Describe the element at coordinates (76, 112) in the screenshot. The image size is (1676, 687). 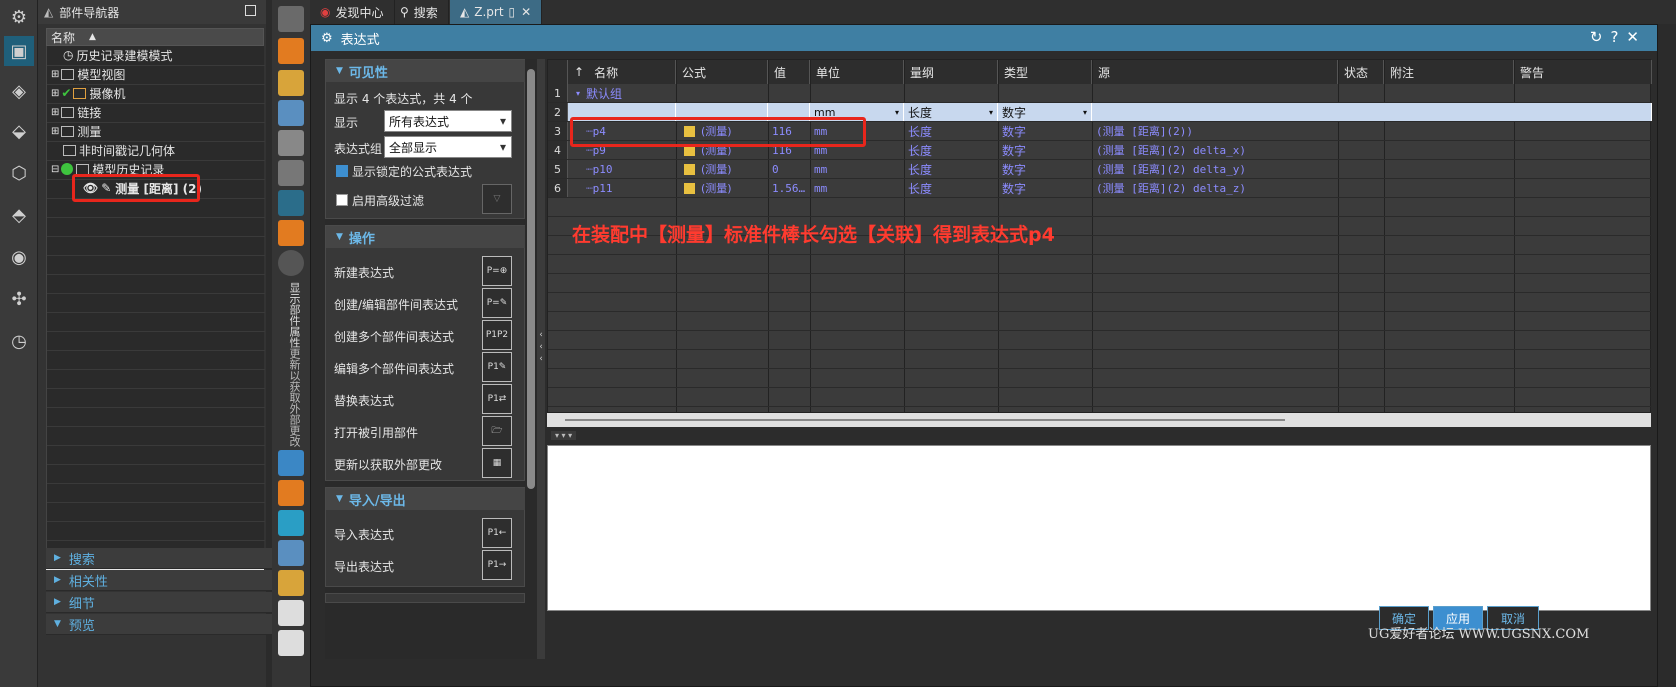
I see `tree-item-links: ⊞ 链接` at that location.